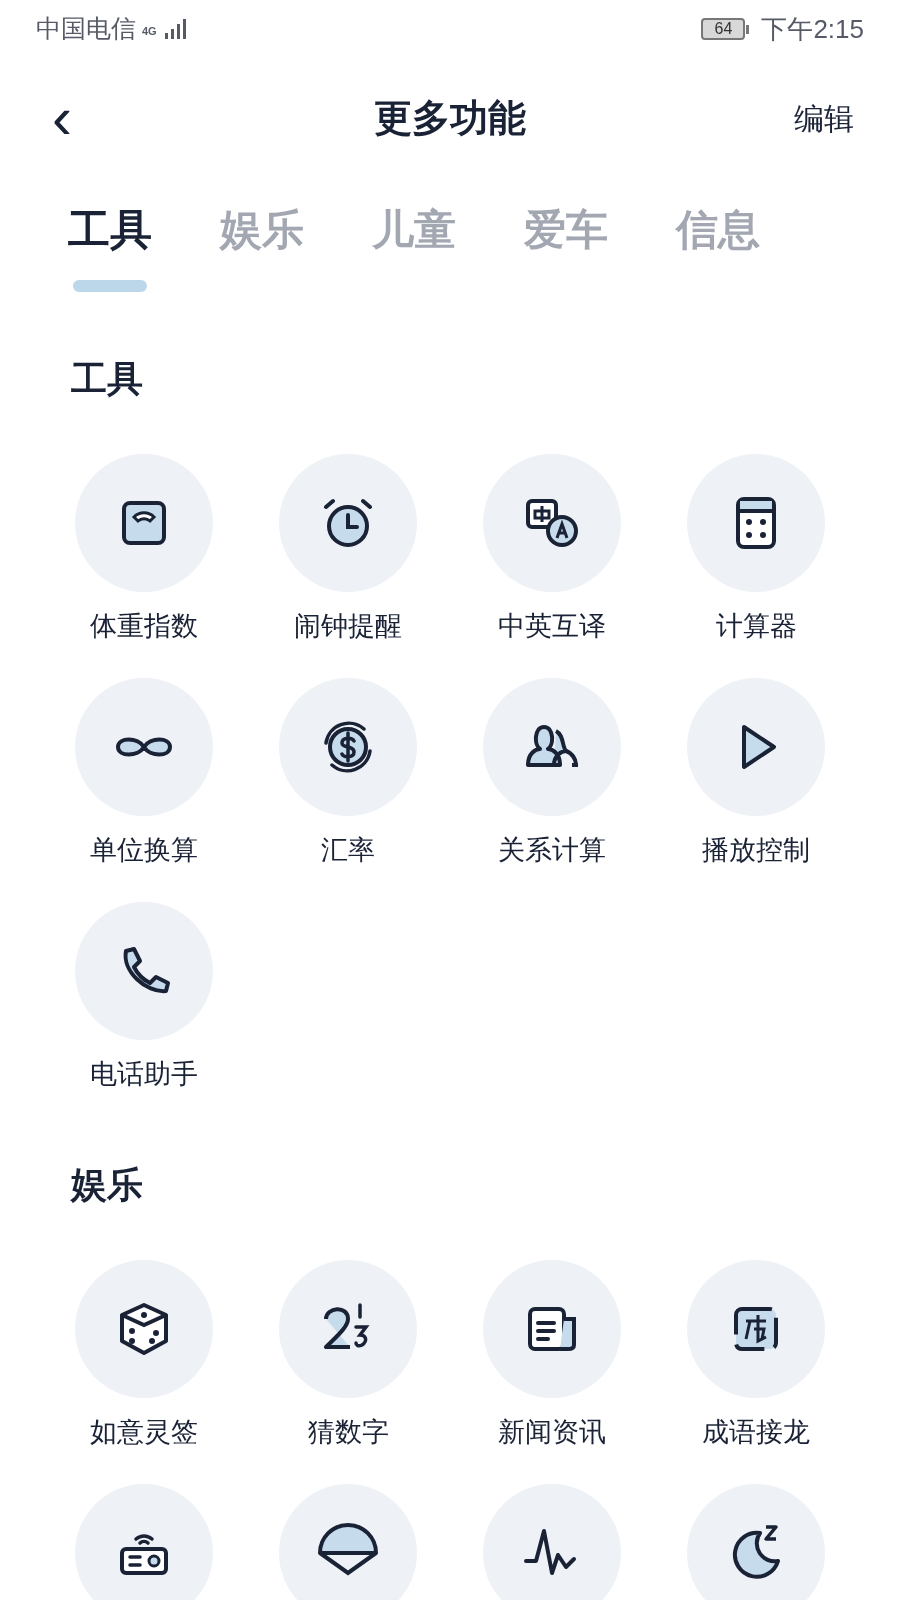 This screenshot has width=900, height=1600. Describe the element at coordinates (144, 1074) in the screenshot. I see `feature-label: 电话助手` at that location.